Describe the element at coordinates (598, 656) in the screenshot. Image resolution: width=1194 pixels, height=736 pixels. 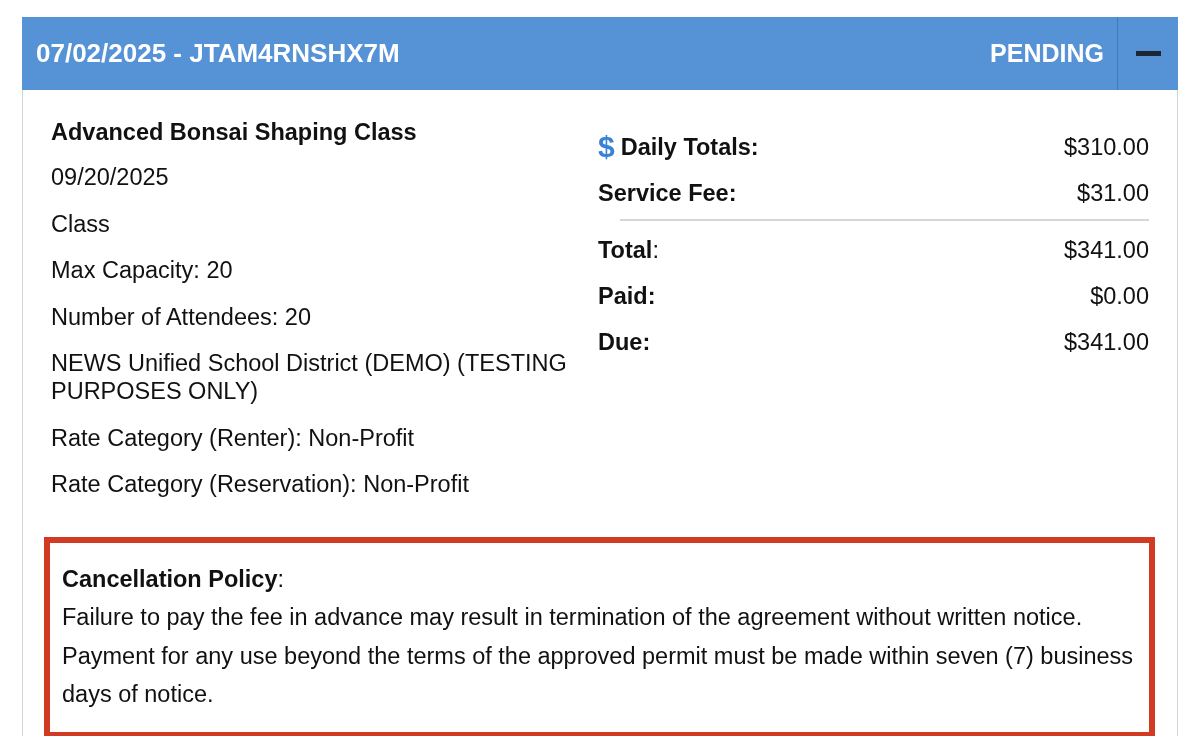
I see `policy-text: Failure to pay the fee in advance may result in termination of the agreement without written notice. Payment for any use beyond the terms of the approved permit must be made within seven (7) business days of notice.` at that location.